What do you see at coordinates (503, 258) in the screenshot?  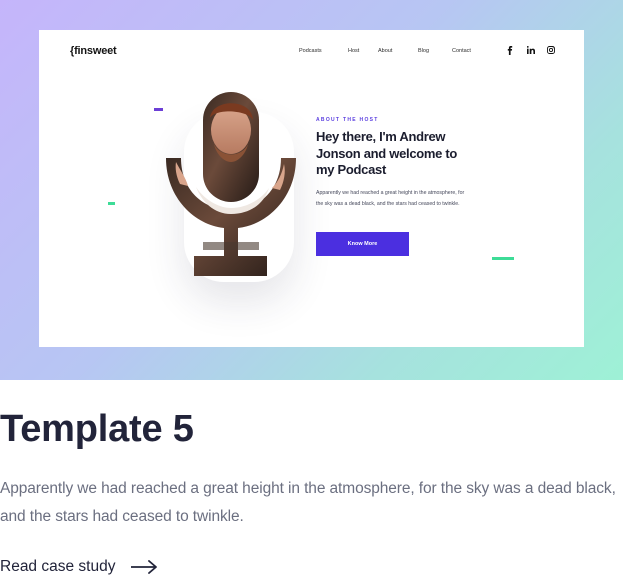 I see `decor-green-bar` at bounding box center [503, 258].